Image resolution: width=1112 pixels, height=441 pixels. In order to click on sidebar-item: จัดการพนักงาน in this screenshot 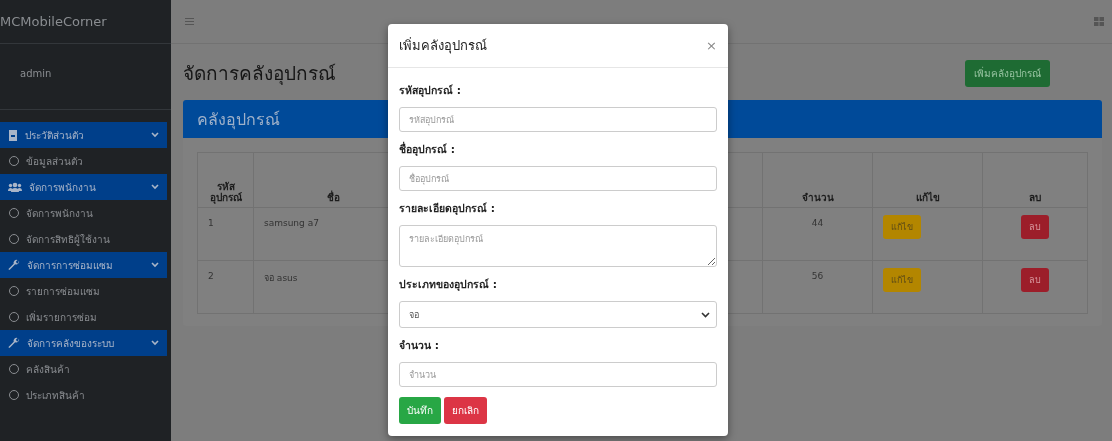, I will do `click(85, 213)`.